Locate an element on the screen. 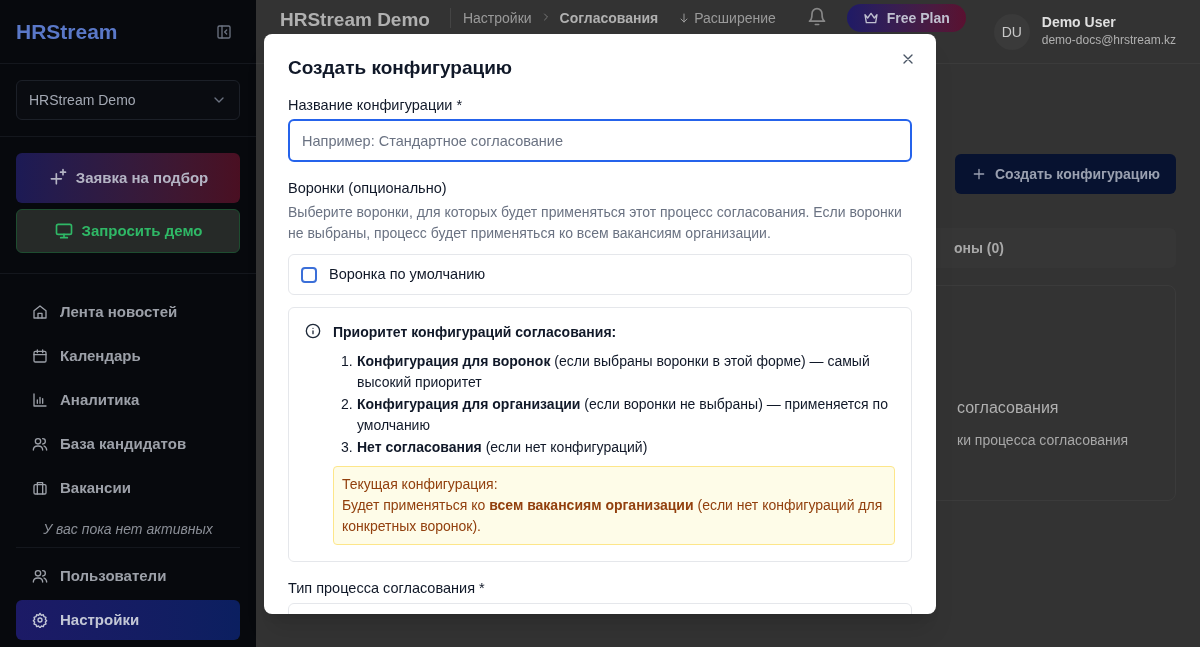  nav-item: База кандидатов is located at coordinates (128, 444).